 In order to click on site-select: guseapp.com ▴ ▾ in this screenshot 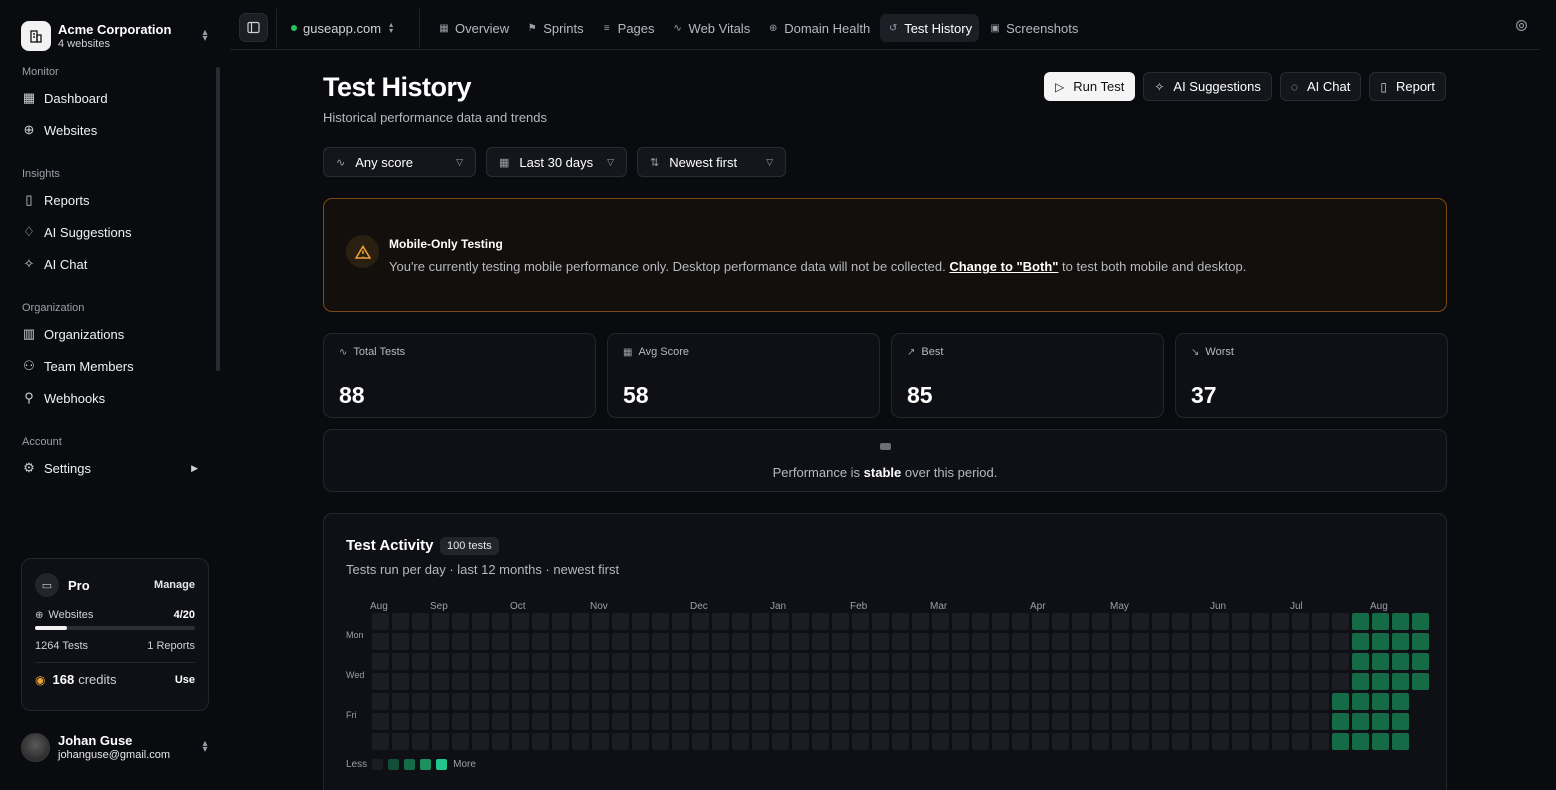, I will do `click(342, 28)`.